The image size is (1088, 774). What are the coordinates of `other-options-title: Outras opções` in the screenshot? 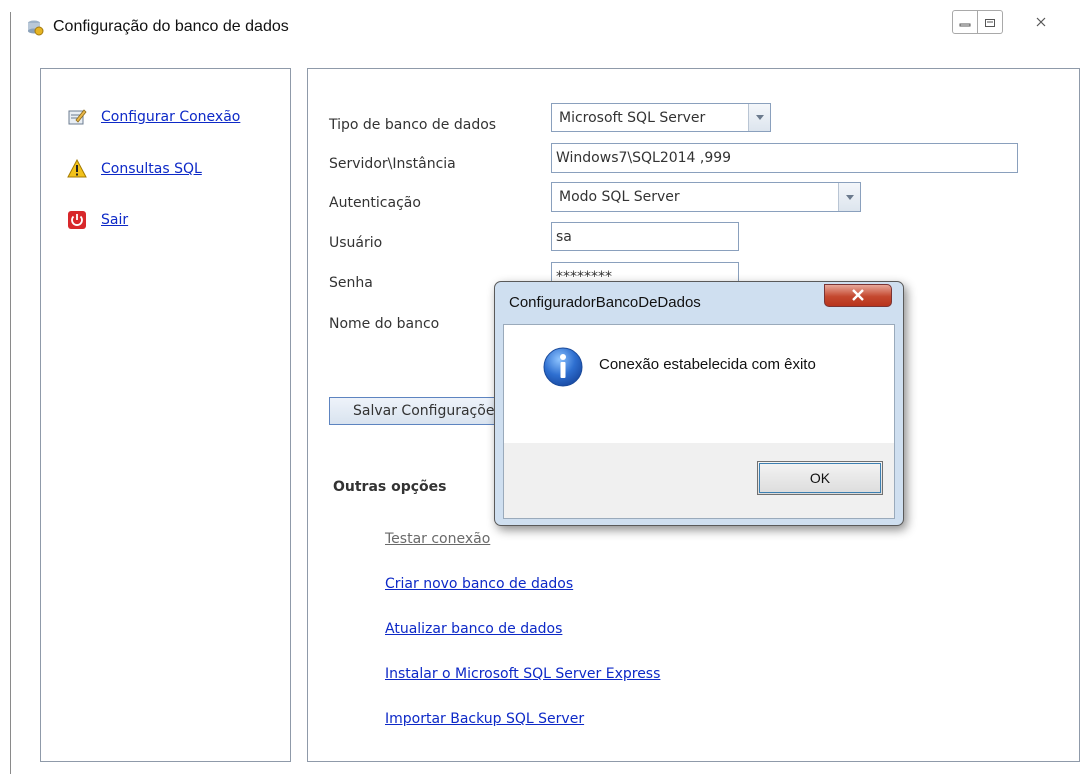 It's located at (390, 487).